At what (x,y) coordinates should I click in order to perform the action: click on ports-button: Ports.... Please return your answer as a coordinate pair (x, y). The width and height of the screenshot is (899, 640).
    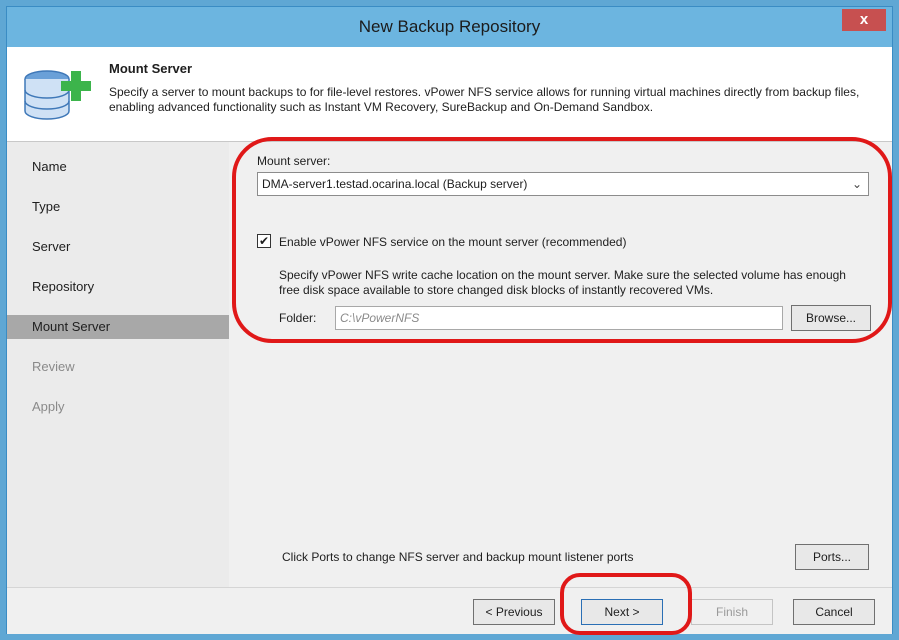
    Looking at the image, I should click on (832, 557).